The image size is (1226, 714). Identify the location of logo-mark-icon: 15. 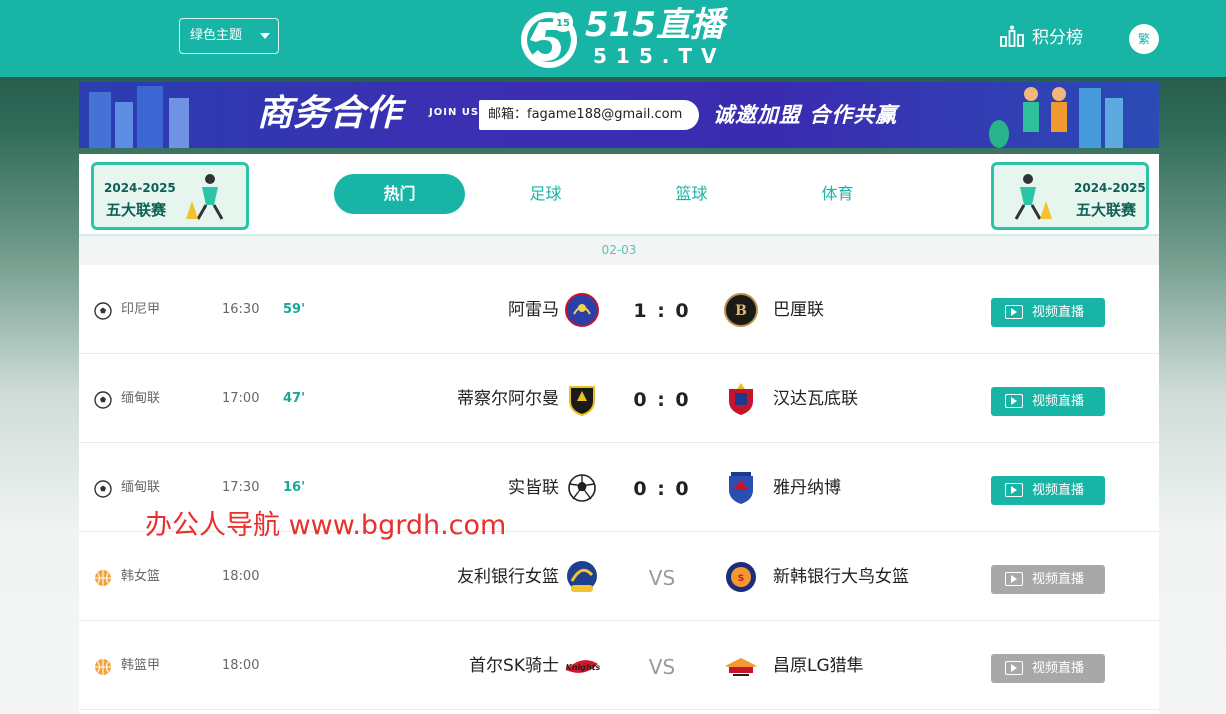
(549, 40).